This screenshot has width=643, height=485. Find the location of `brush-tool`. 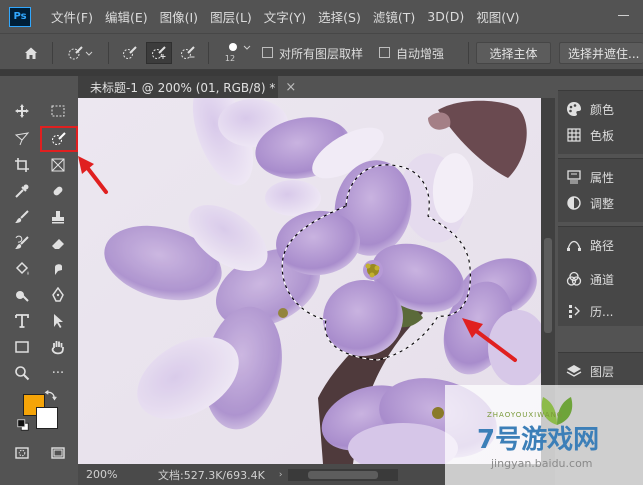

brush-tool is located at coordinates (22, 217).